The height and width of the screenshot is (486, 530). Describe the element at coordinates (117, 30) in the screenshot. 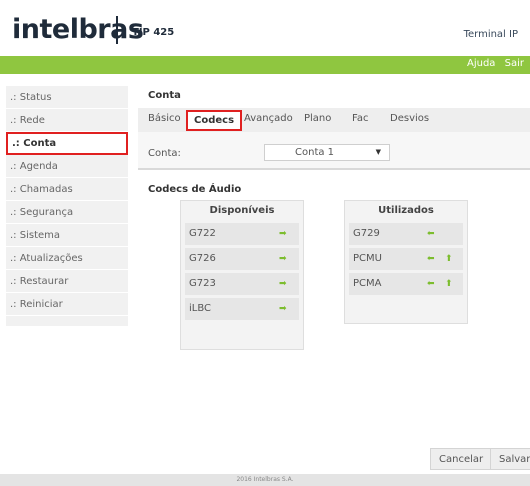

I see `logo-divider` at that location.